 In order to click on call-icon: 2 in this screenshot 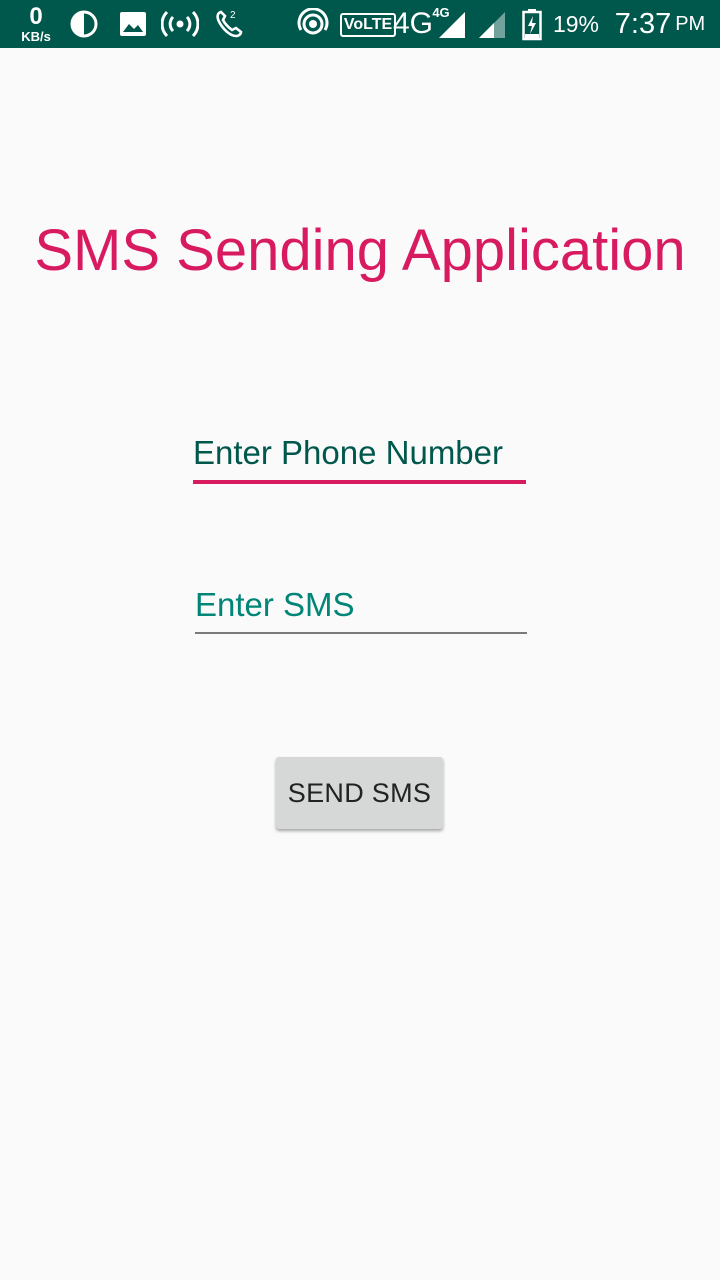, I will do `click(229, 24)`.